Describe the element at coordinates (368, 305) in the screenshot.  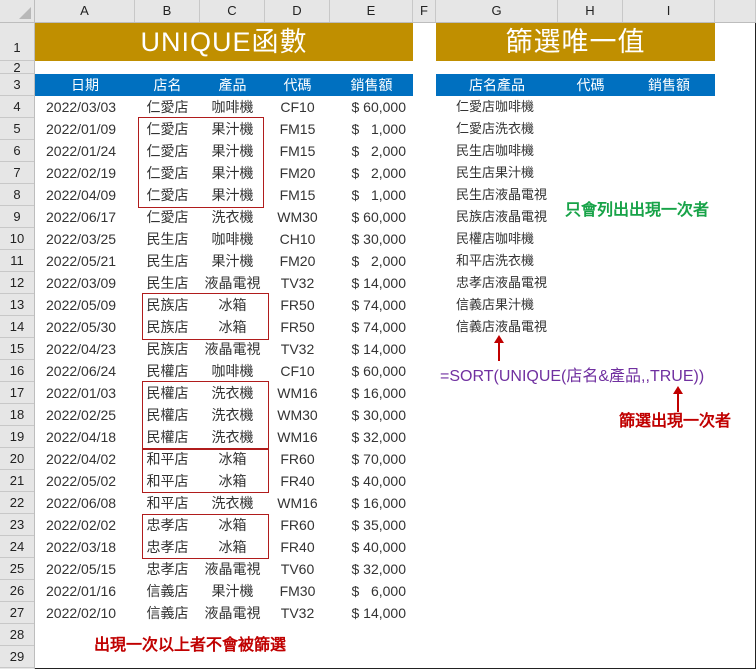
I see `sales-cell: $ 74,000` at that location.